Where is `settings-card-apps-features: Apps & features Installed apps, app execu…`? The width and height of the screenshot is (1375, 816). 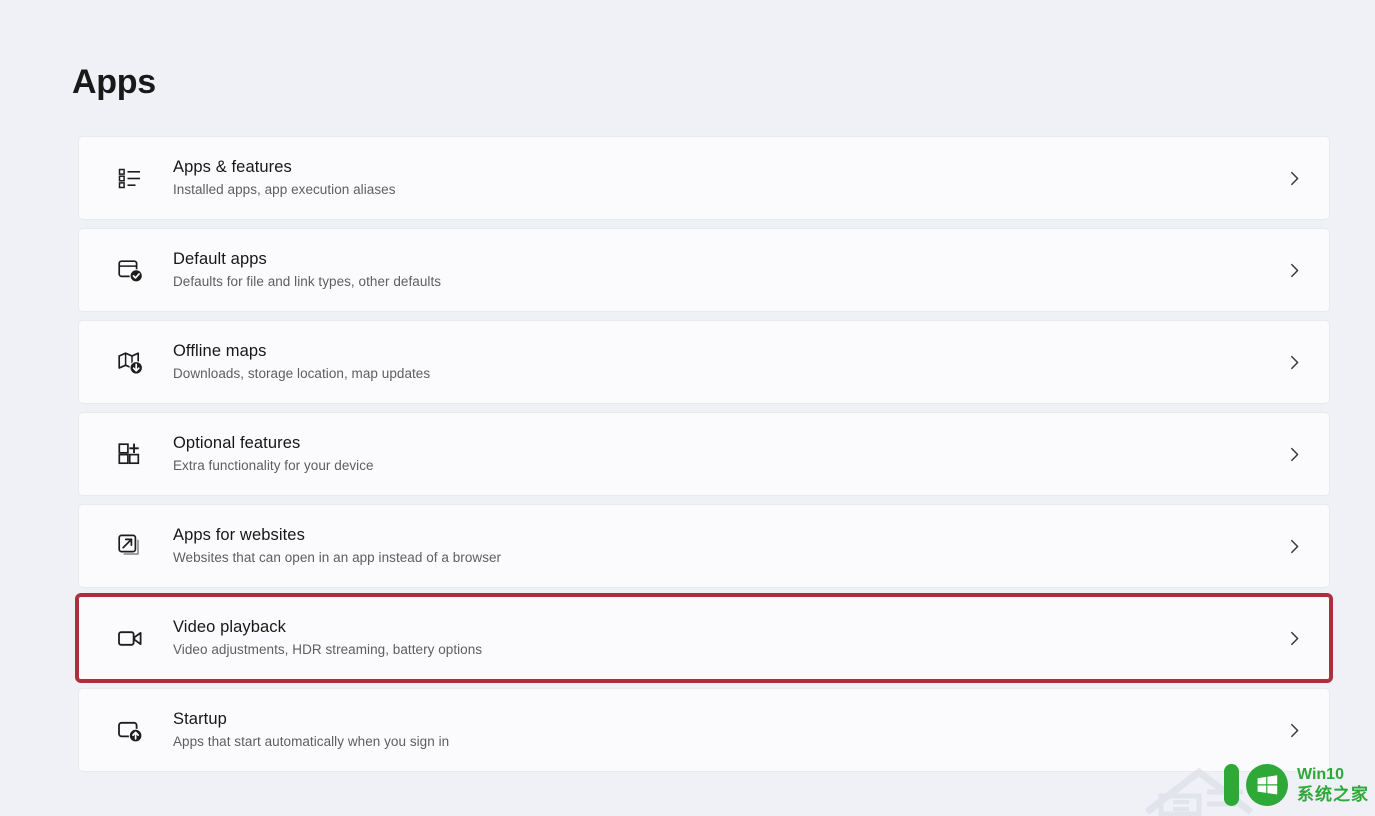 settings-card-apps-features: Apps & features Installed apps, app execu… is located at coordinates (704, 178).